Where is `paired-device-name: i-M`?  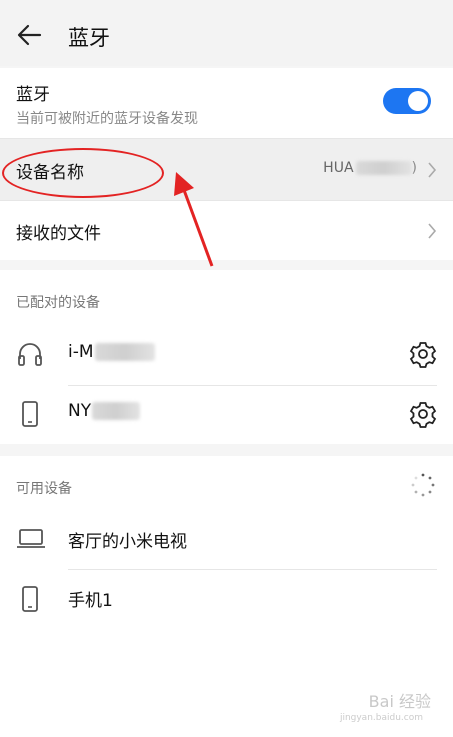 paired-device-name: i-M is located at coordinates (111, 352).